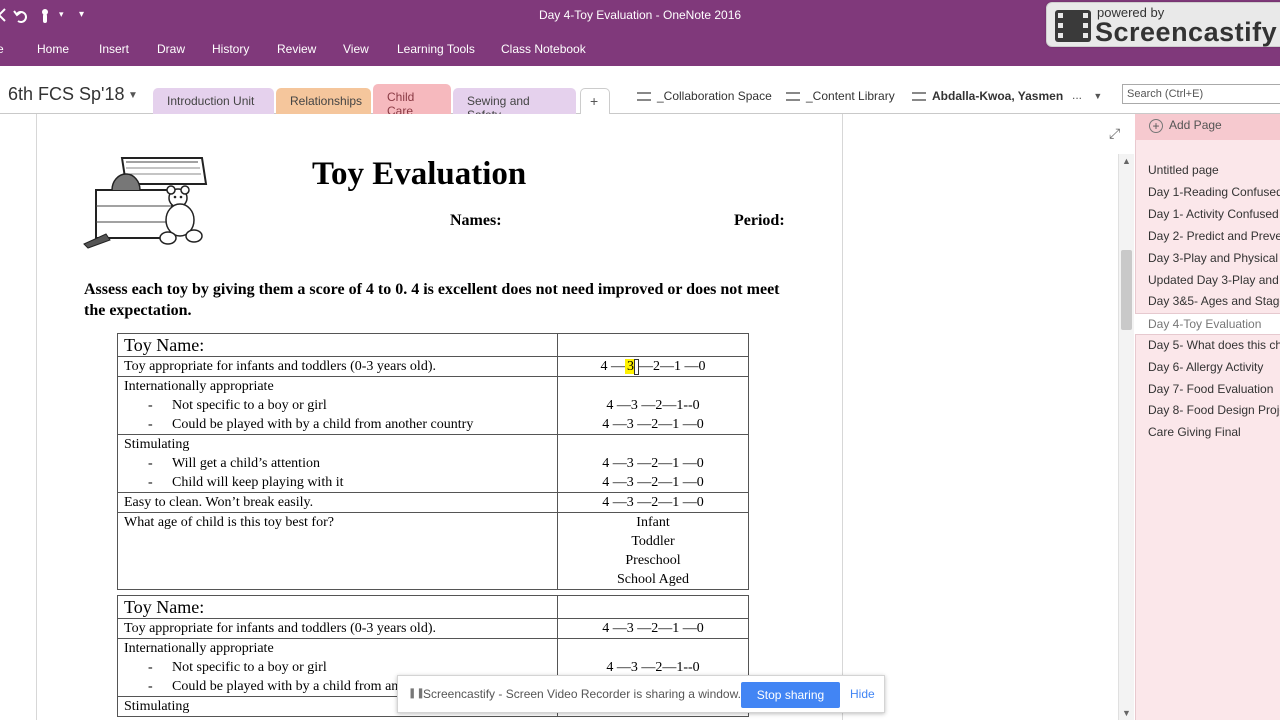 The image size is (1280, 720). What do you see at coordinates (171, 49) in the screenshot?
I see `tab-draw: Draw` at bounding box center [171, 49].